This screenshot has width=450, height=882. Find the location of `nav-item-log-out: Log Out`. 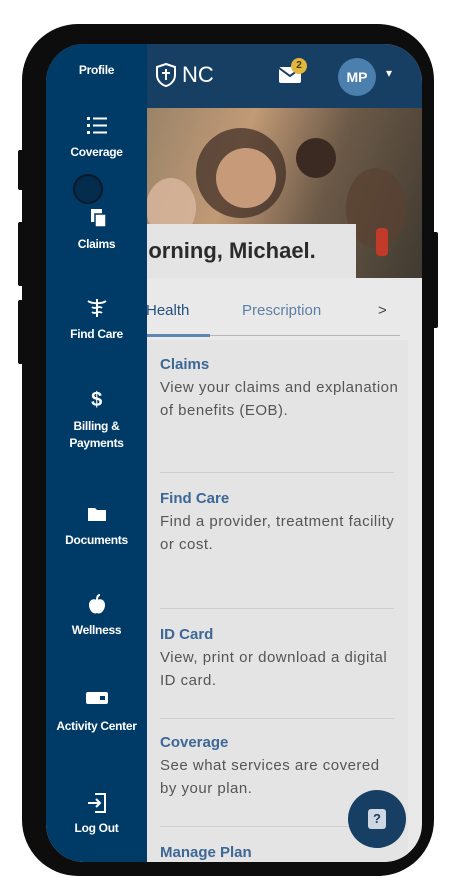

nav-item-log-out: Log Out is located at coordinates (96, 814).